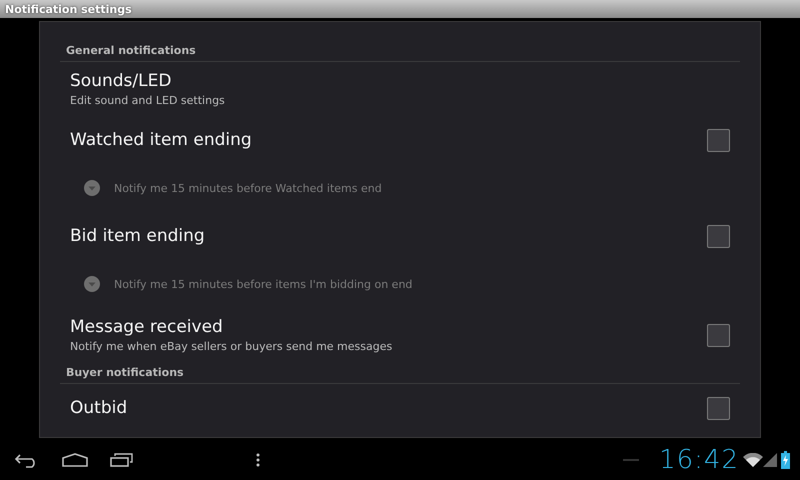 The image size is (800, 480). Describe the element at coordinates (131, 50) in the screenshot. I see `section-title: General notifications` at that location.